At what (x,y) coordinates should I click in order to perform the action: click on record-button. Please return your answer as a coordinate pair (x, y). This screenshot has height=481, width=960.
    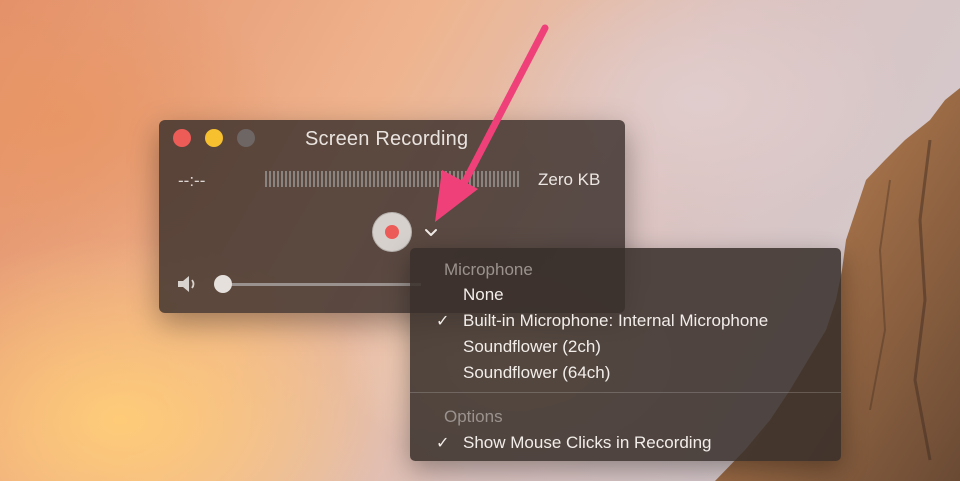
    Looking at the image, I should click on (392, 232).